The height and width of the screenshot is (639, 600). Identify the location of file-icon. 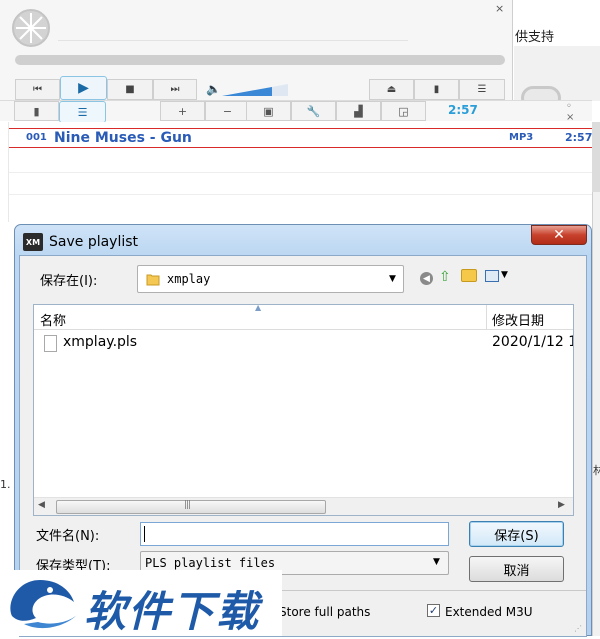
(50, 343).